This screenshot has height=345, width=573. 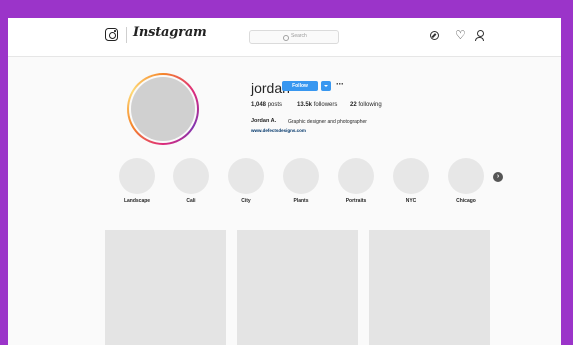 I want to click on highlight-label: Chicago, so click(x=466, y=201).